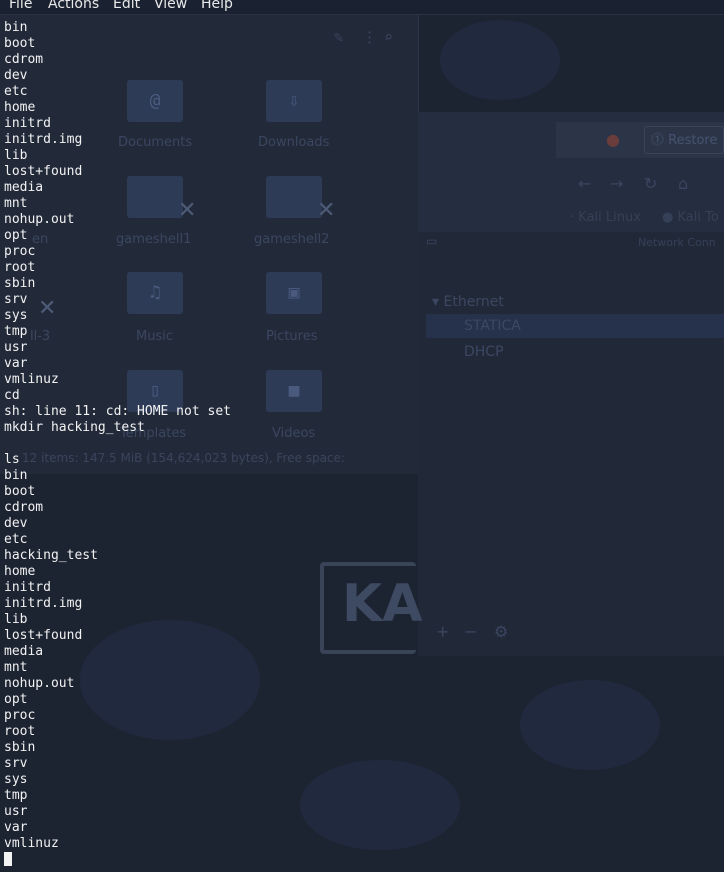 The image size is (724, 872). I want to click on folder-icon: ▣, so click(294, 293).